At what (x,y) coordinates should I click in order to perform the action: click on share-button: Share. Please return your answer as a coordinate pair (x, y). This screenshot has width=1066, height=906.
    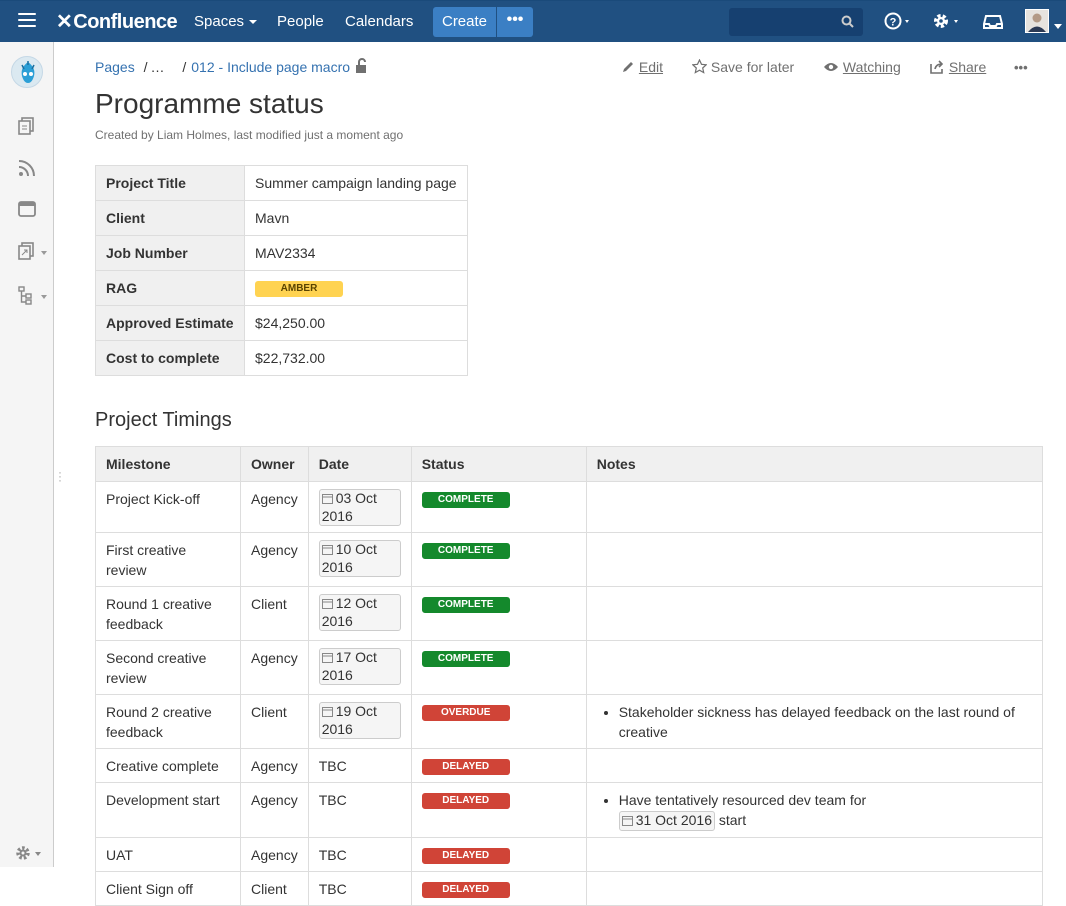
    Looking at the image, I should click on (957, 67).